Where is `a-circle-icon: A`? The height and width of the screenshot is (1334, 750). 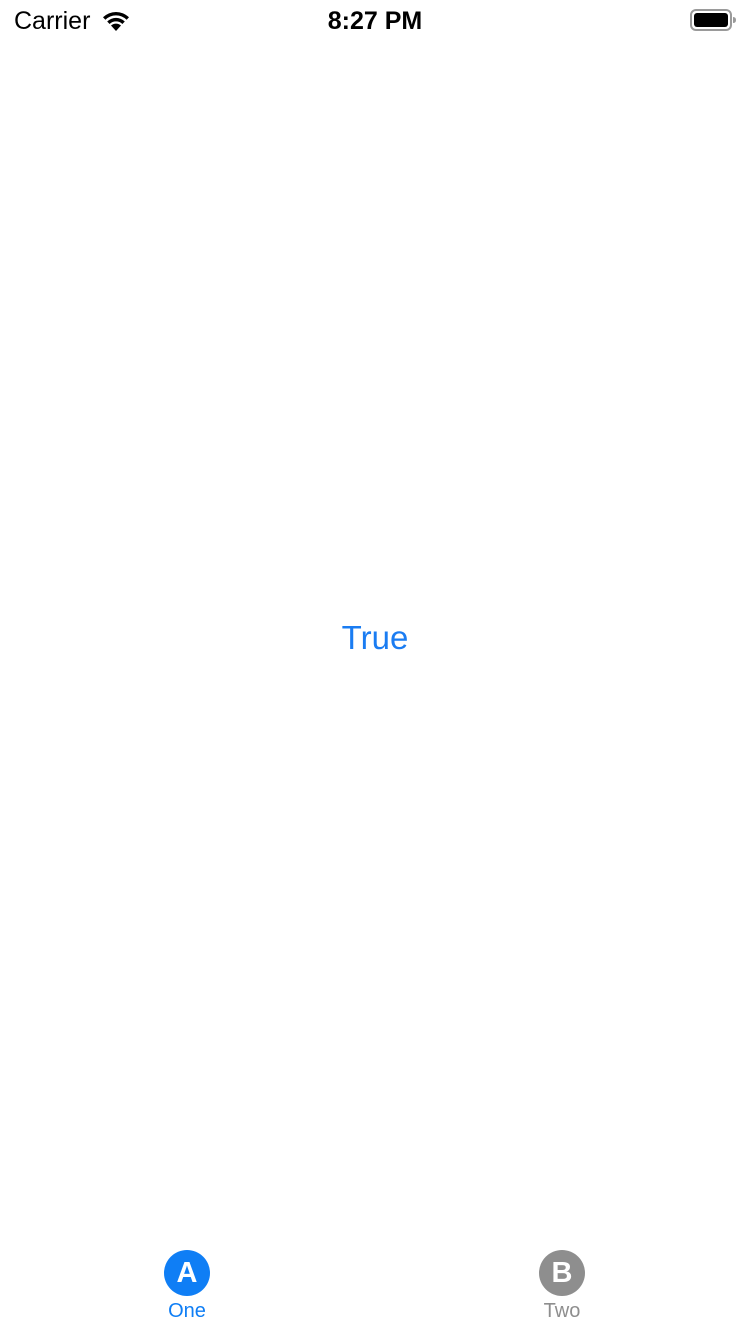 a-circle-icon: A is located at coordinates (187, 1273).